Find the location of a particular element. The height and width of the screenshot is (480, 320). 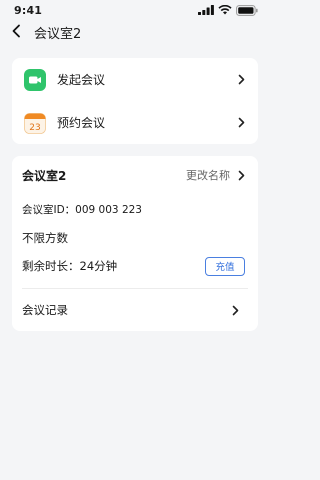

status-bar: 9:41 is located at coordinates (135, 10).